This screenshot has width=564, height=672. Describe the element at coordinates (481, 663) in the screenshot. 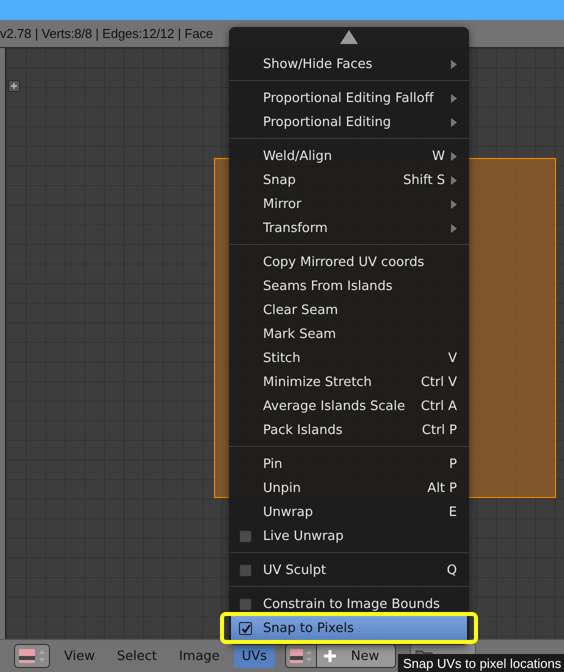

I see `tooltip: Snap UVs to pixel locations` at that location.